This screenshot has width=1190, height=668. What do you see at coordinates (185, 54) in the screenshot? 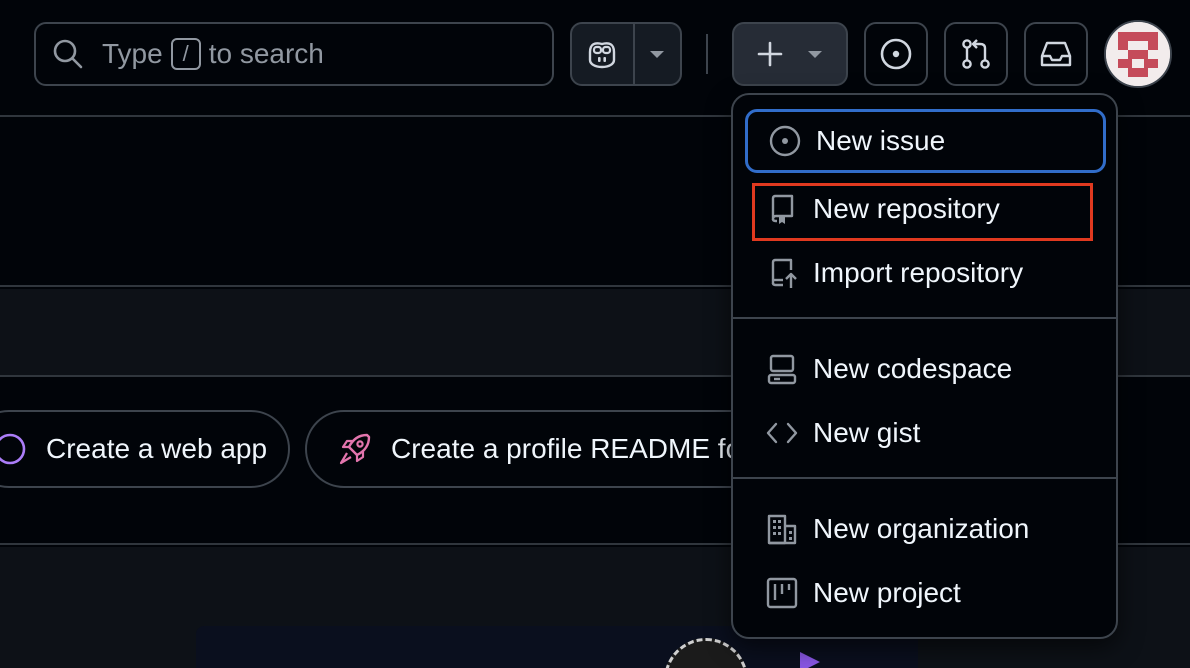
I see `search-shortcut-key: /` at bounding box center [185, 54].